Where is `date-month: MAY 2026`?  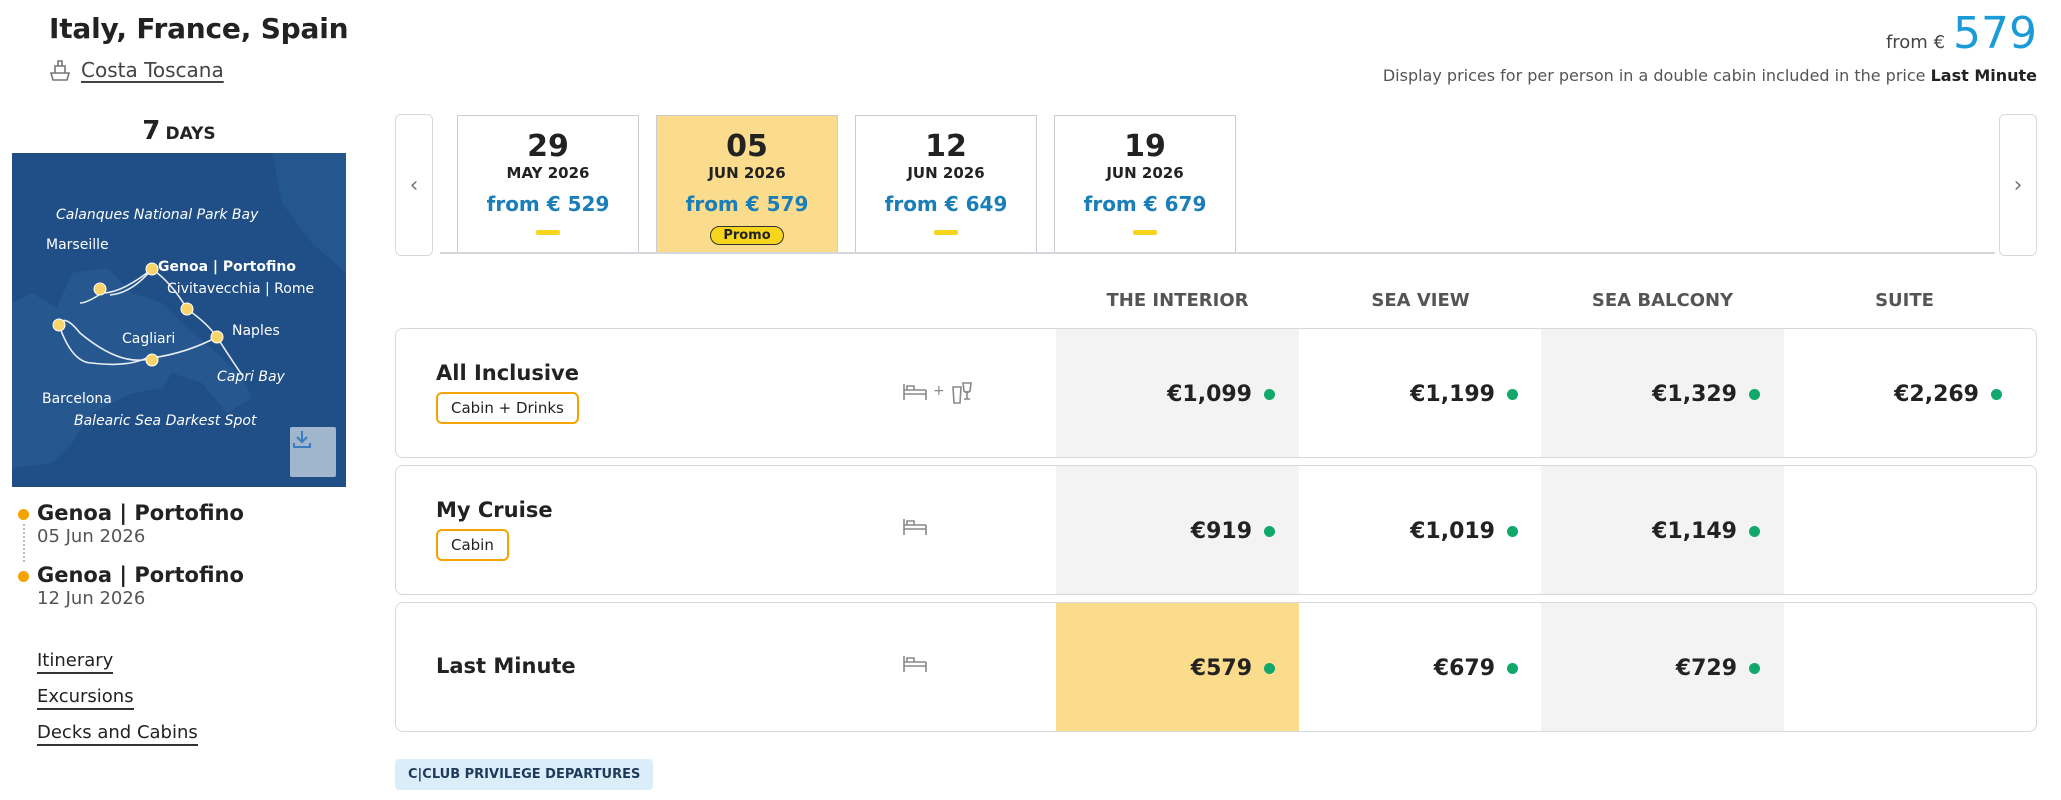
date-month: MAY 2026 is located at coordinates (548, 173).